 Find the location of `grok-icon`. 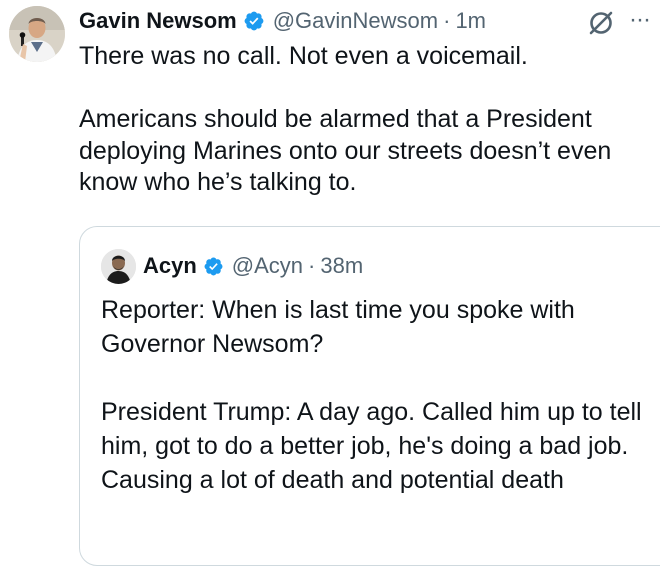

grok-icon is located at coordinates (601, 23).